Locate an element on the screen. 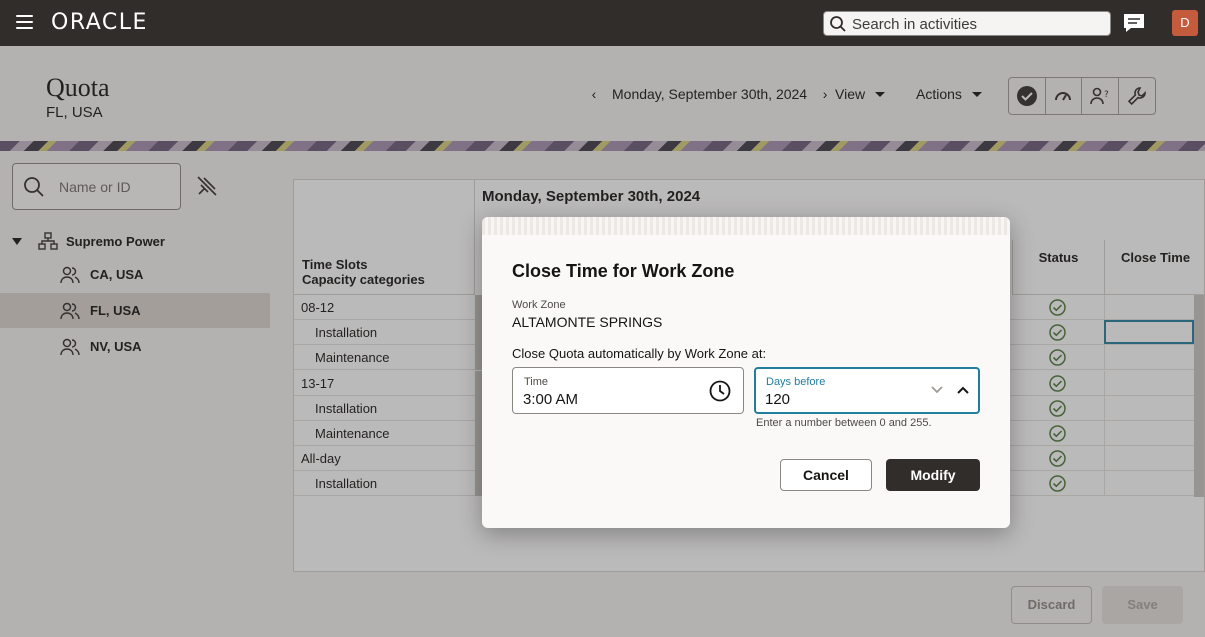  chat-icon is located at coordinates (1134, 23).